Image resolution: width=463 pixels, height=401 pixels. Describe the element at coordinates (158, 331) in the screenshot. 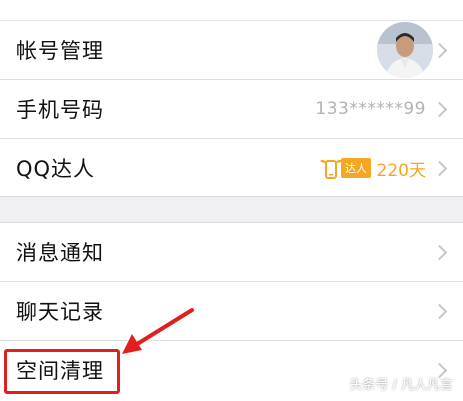

I see `annotation-arrow-icon` at that location.